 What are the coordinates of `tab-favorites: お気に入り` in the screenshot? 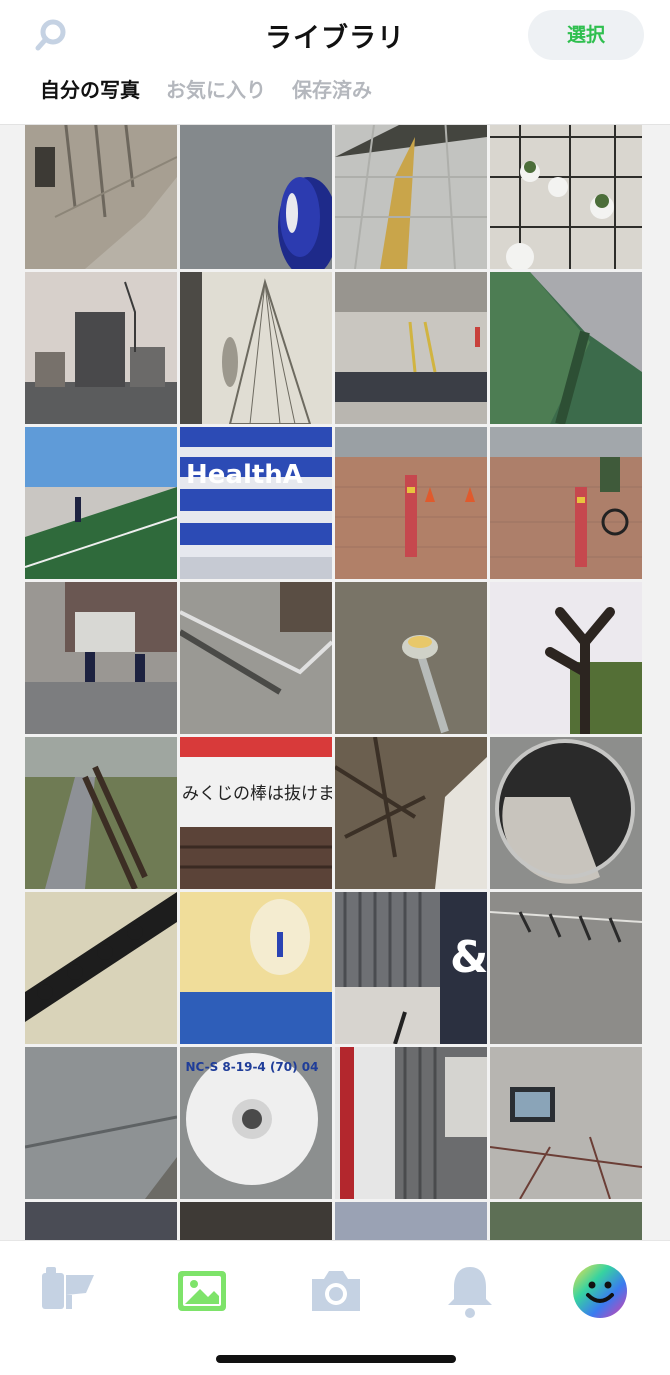 It's located at (216, 90).